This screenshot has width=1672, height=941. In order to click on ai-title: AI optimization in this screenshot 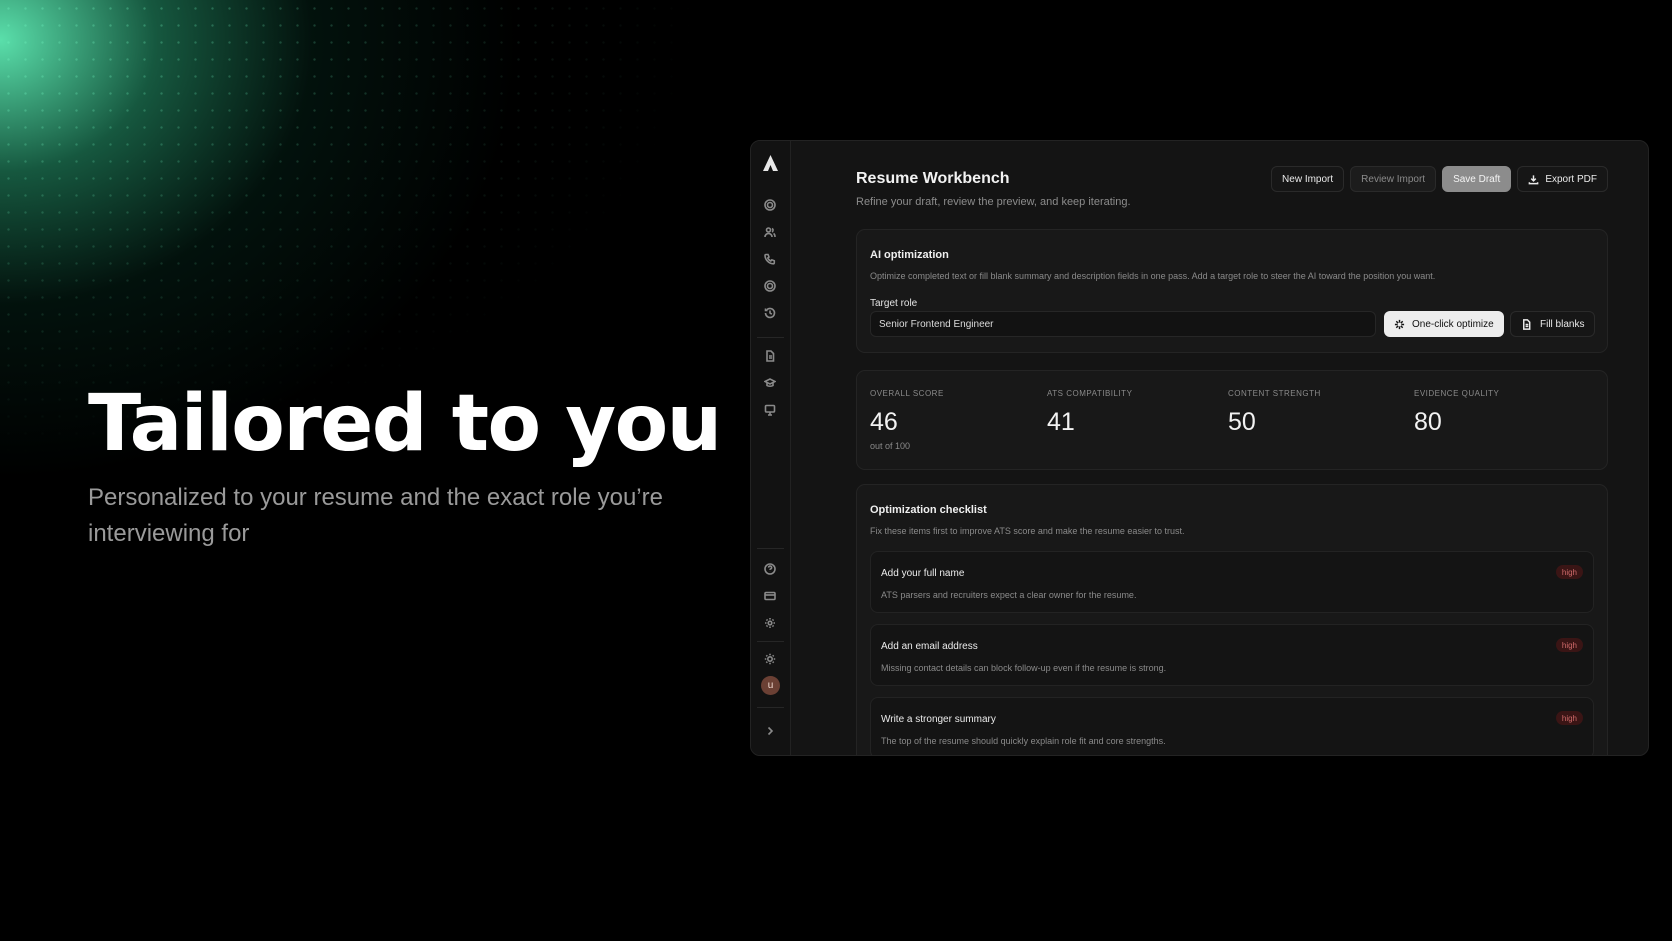, I will do `click(909, 255)`.